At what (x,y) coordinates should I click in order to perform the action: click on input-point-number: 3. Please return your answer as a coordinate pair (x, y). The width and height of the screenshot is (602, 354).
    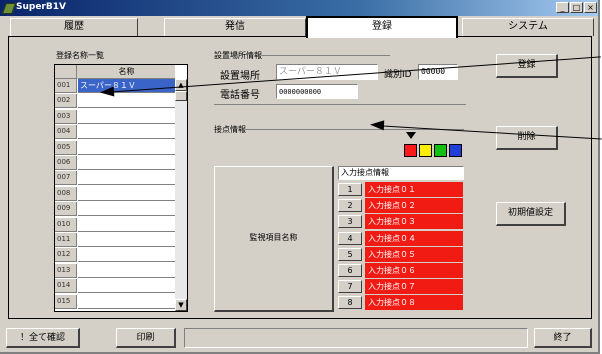
    Looking at the image, I should click on (350, 222).